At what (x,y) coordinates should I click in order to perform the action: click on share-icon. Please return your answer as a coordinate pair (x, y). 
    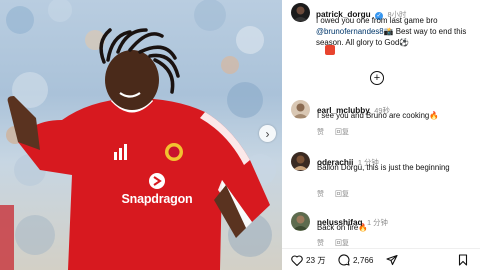
    Looking at the image, I should click on (392, 260).